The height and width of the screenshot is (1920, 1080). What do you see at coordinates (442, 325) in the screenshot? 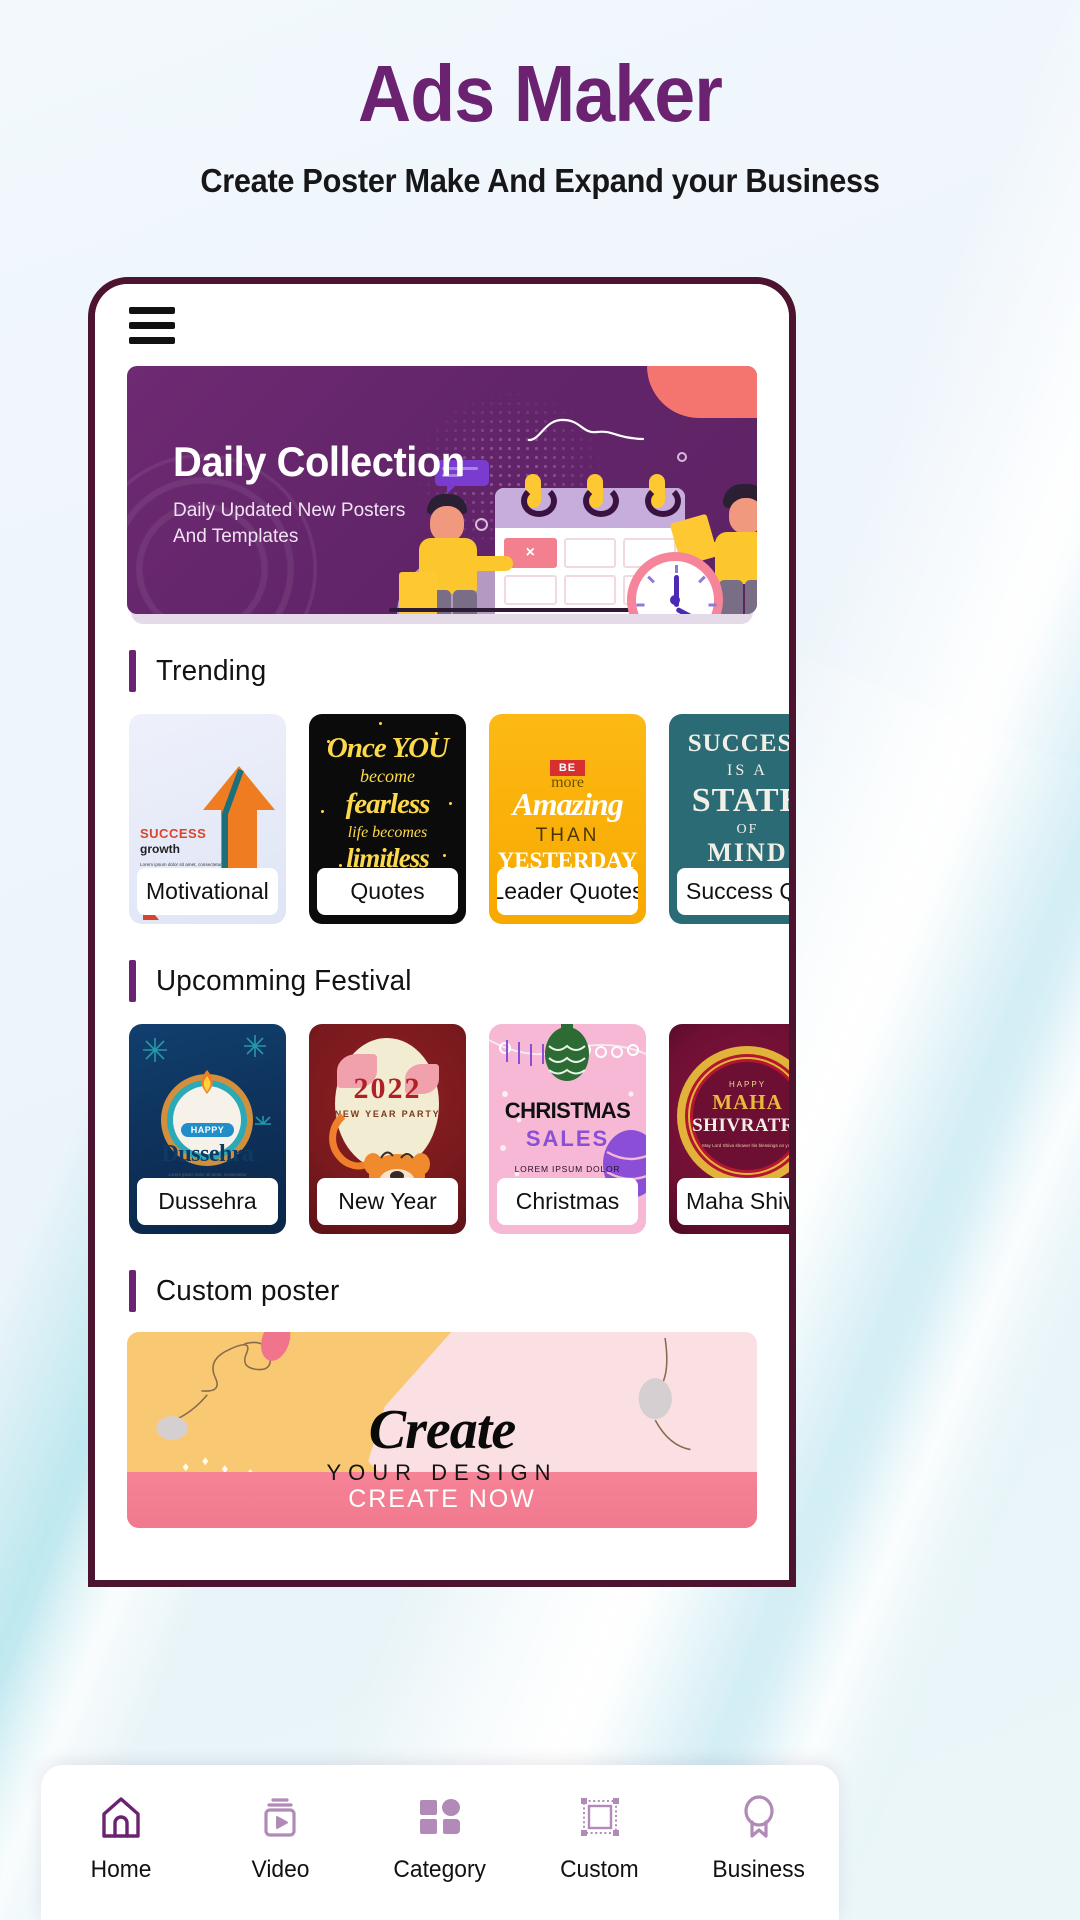
I see `app-bar` at bounding box center [442, 325].